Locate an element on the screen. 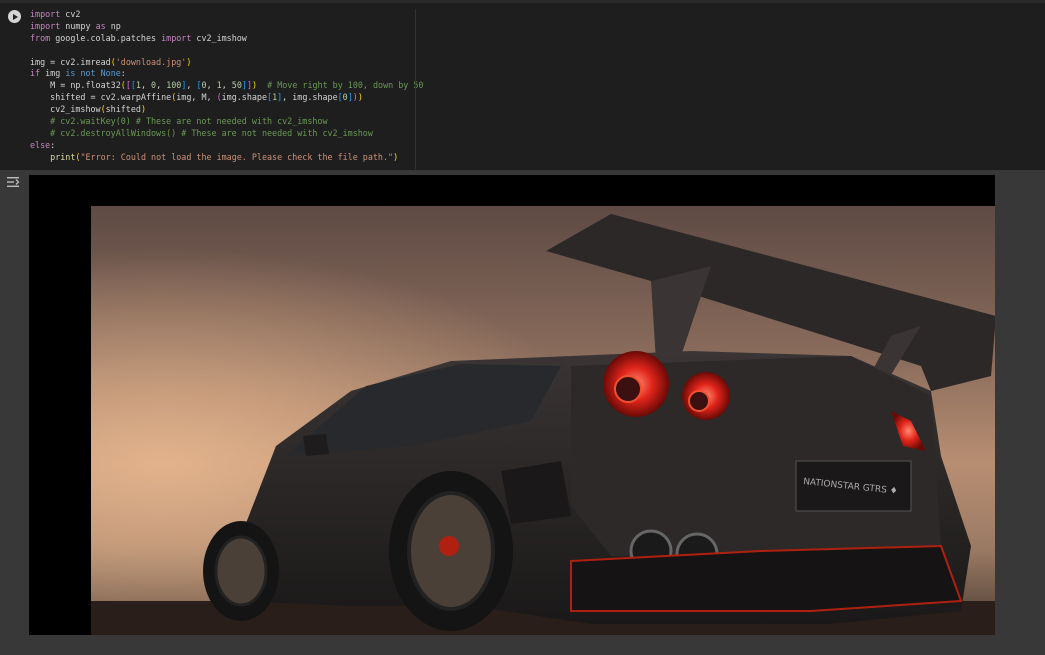 This screenshot has height=655, width=1045. code-token: img.shape is located at coordinates (244, 97).